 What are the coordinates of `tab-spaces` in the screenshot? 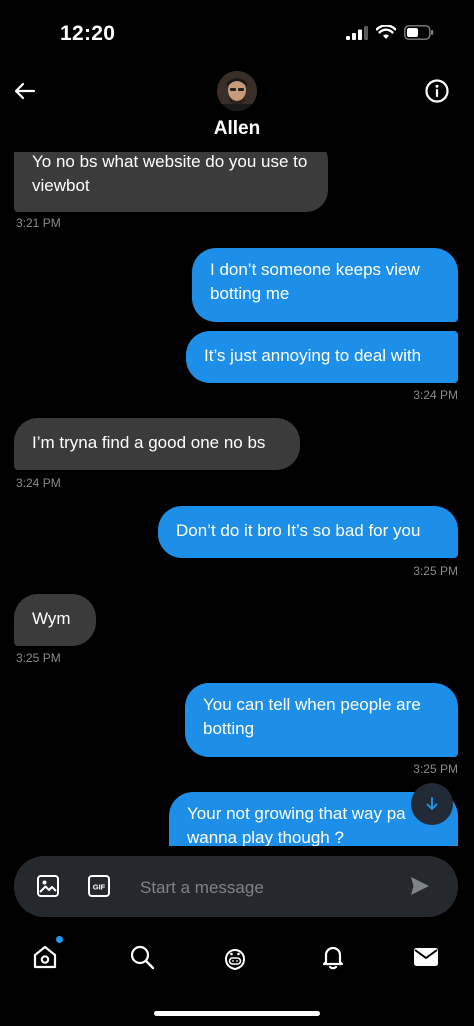 It's located at (235, 957).